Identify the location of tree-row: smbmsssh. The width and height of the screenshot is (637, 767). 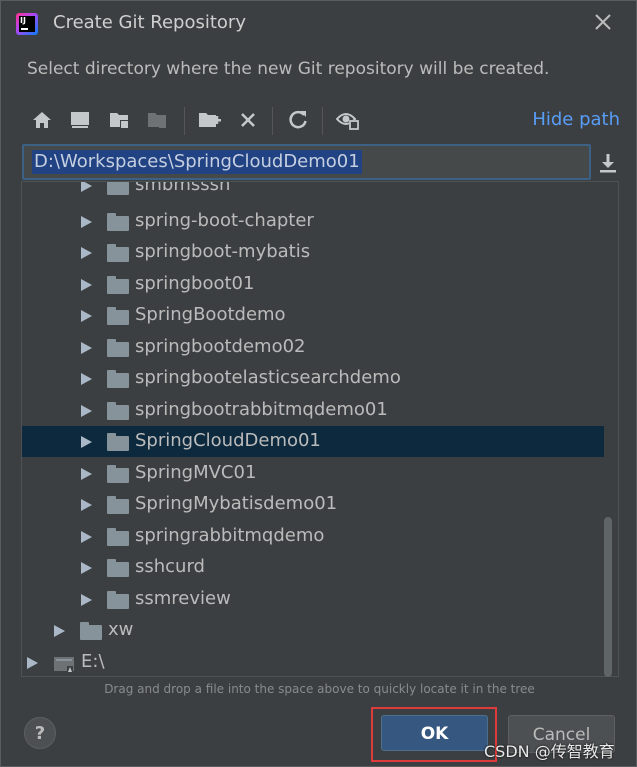
(313, 191).